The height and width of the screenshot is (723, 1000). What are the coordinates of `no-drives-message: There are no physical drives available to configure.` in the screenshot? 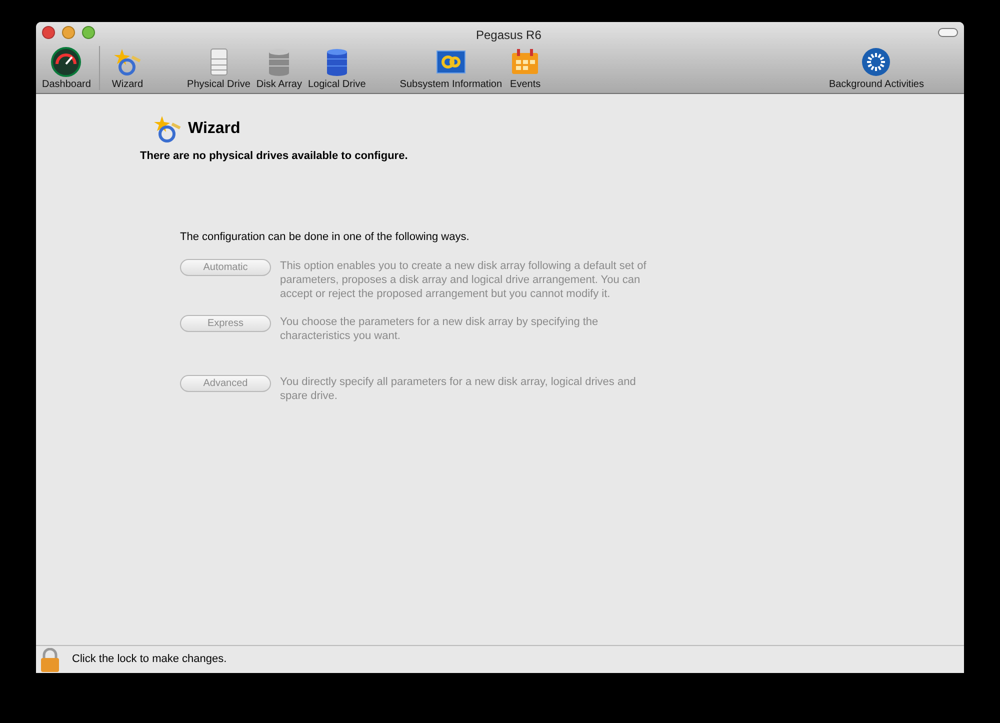 It's located at (274, 156).